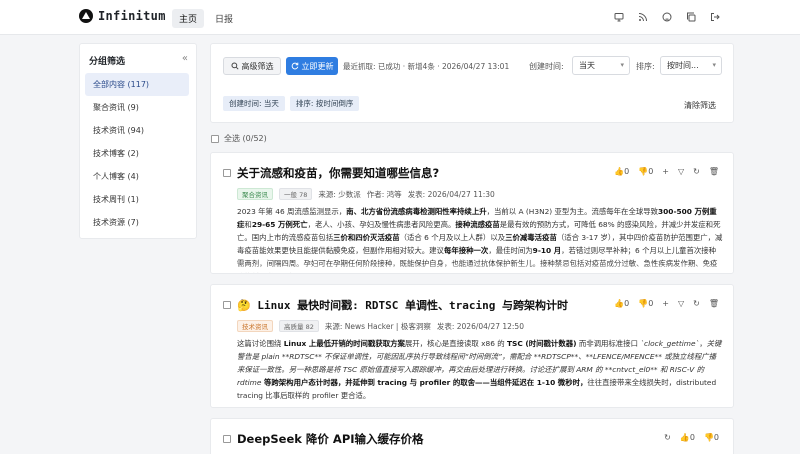 The width and height of the screenshot is (800, 454). What do you see at coordinates (188, 18) in the screenshot?
I see `nav-home: 主页` at bounding box center [188, 18].